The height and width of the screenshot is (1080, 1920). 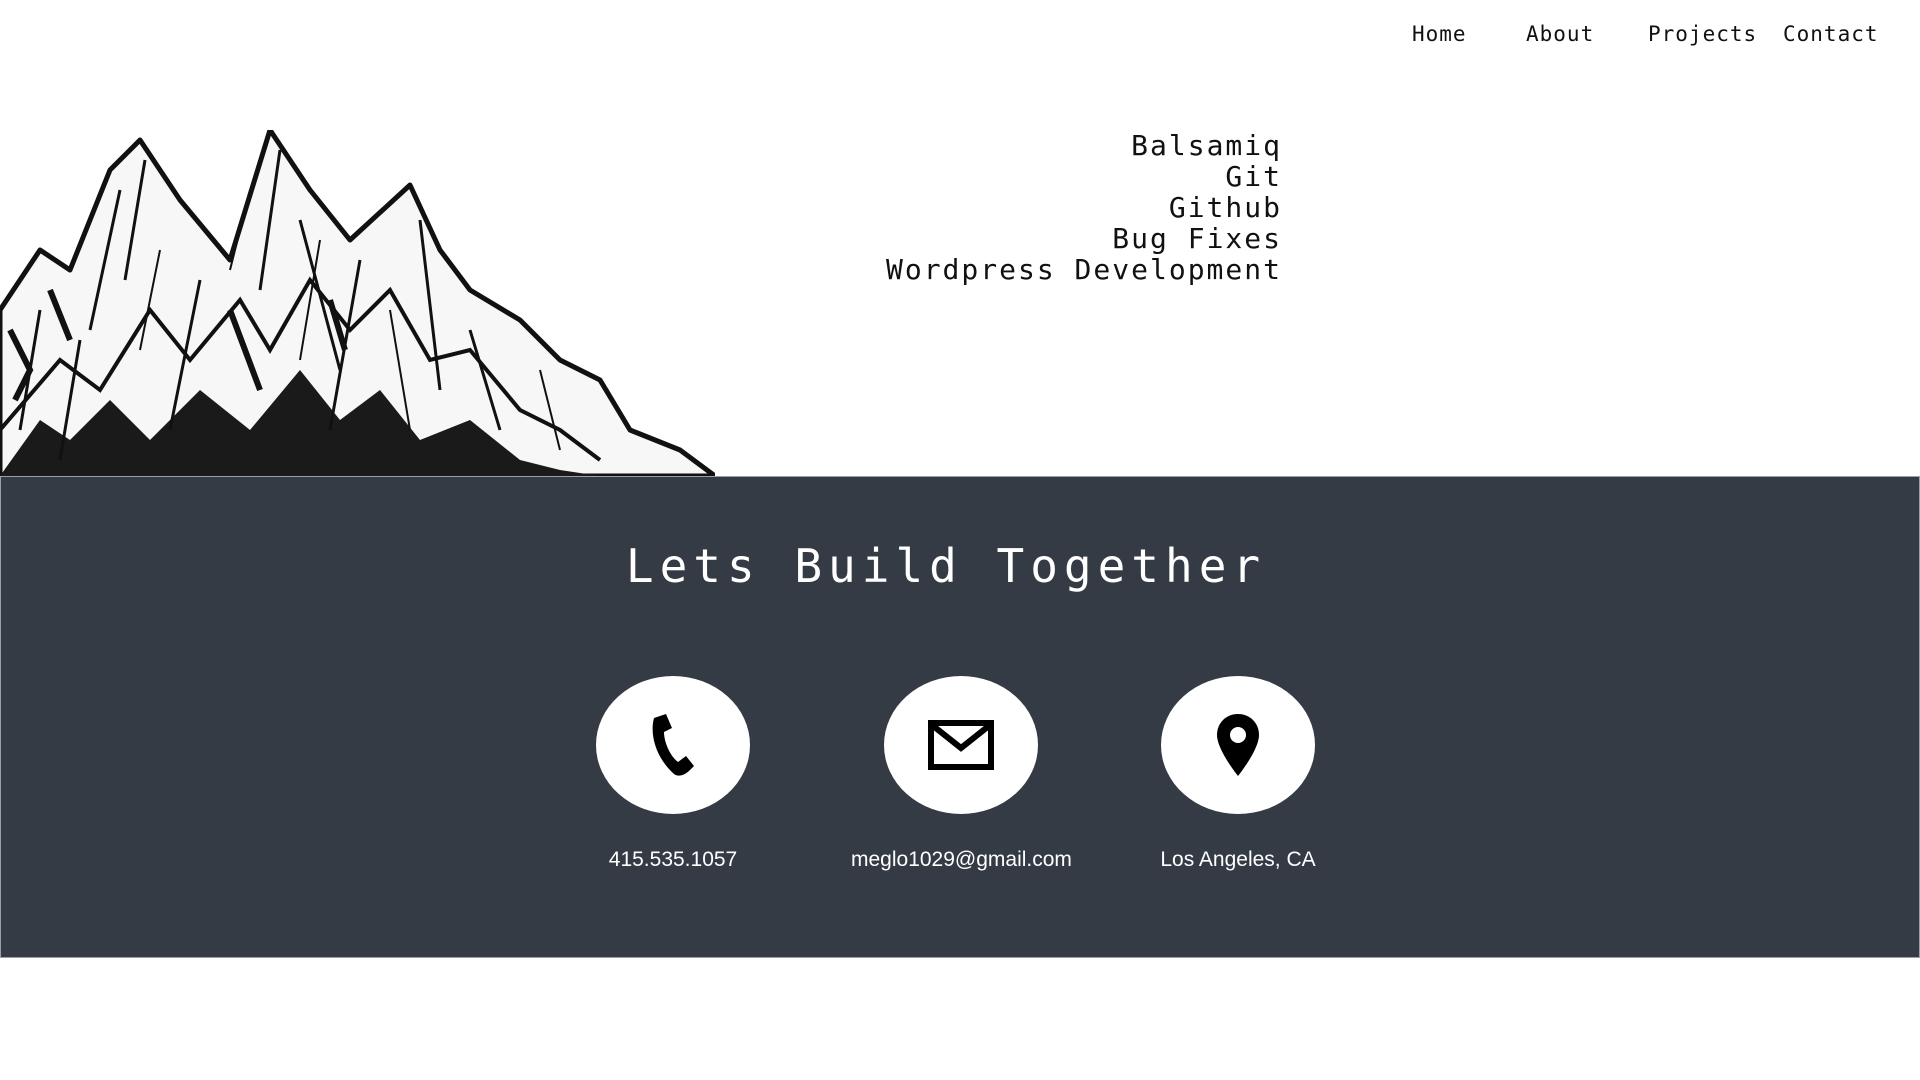 I want to click on skill-item: Balsamiq, so click(x=1206, y=145).